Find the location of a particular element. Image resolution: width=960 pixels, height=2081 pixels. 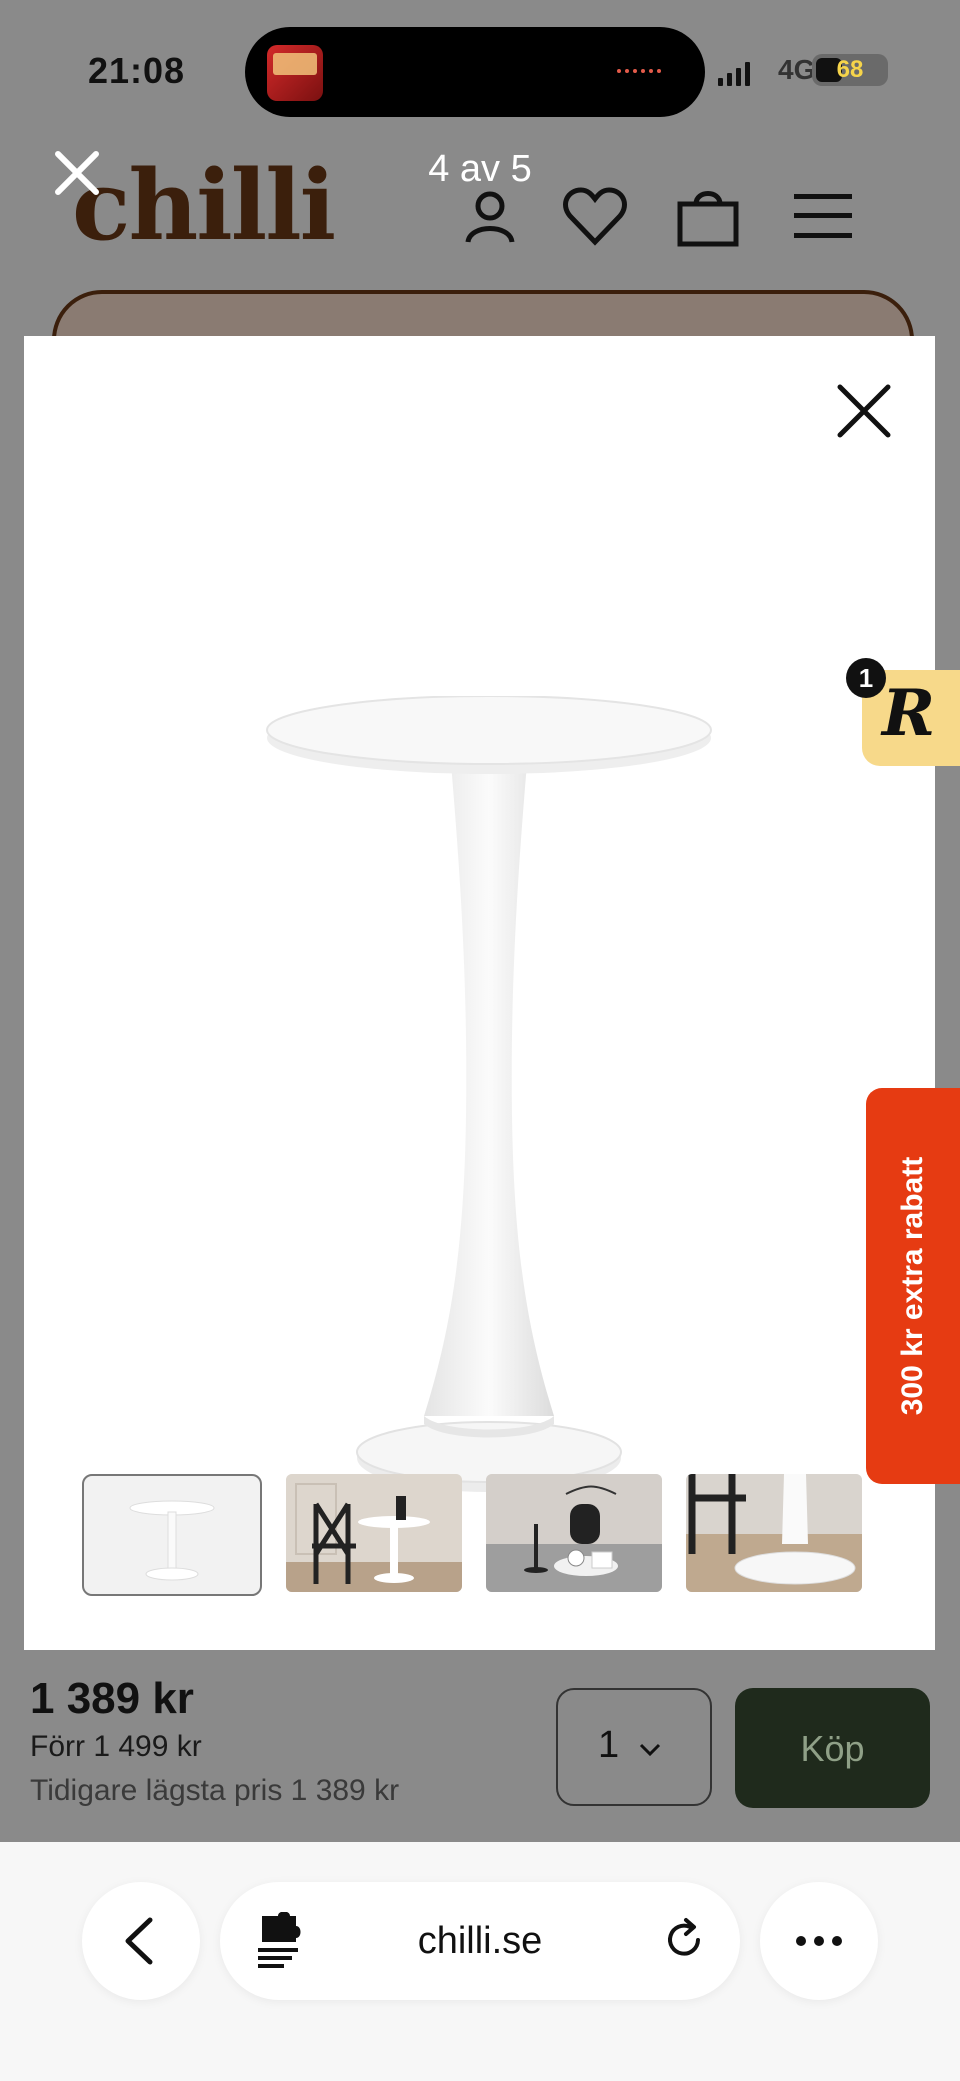

thumbnail-strip is located at coordinates (472, 1535).